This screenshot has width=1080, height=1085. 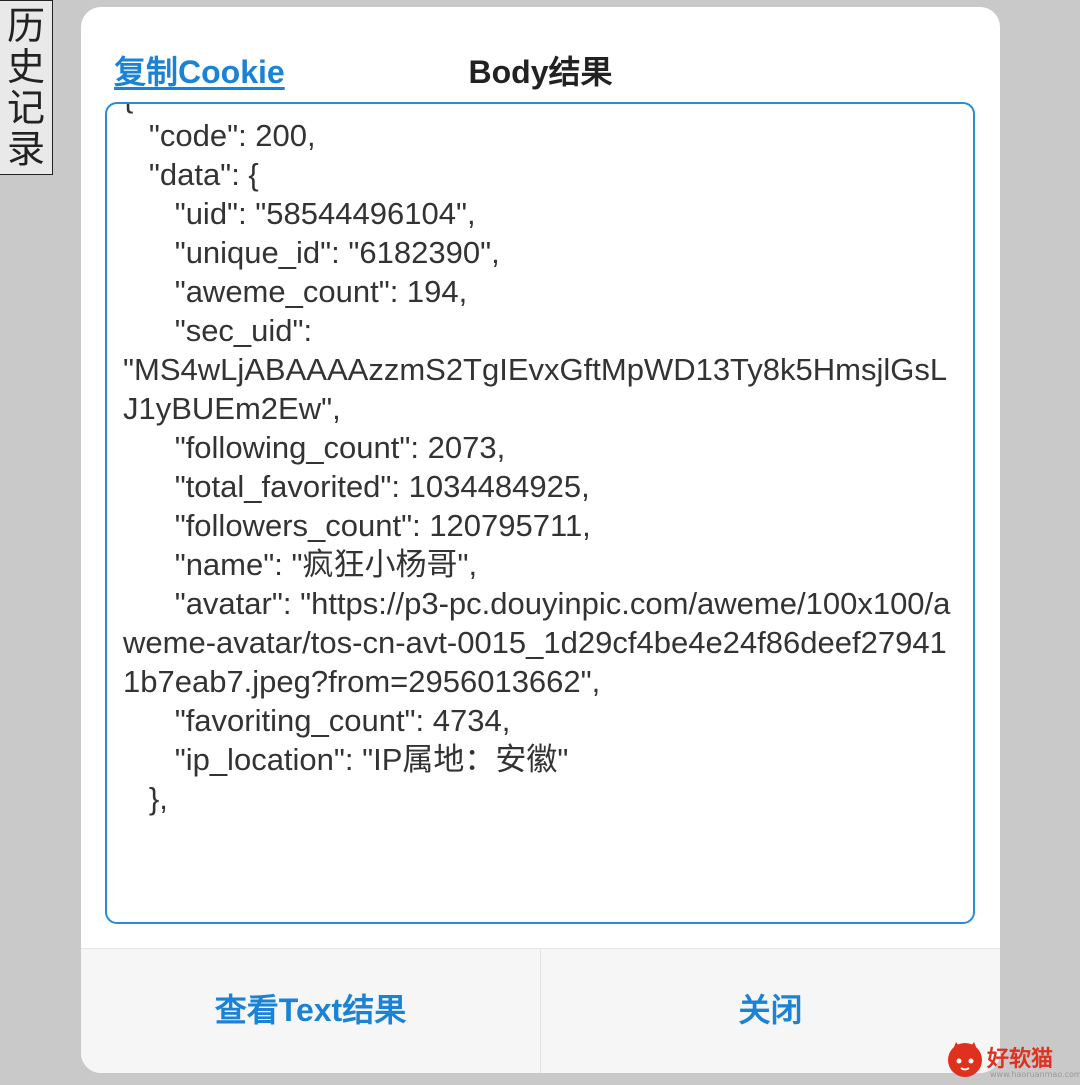 I want to click on history-tab-label: 历史记录, so click(x=25, y=87).